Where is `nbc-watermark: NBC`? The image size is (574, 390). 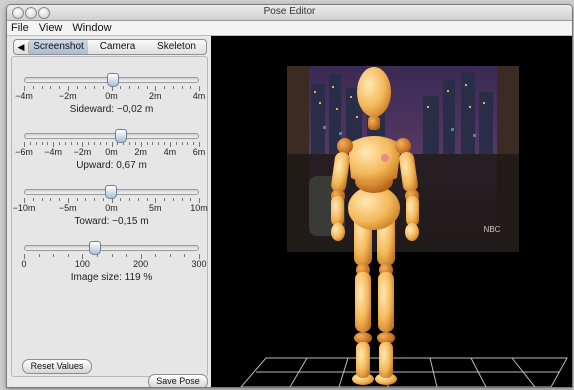 nbc-watermark: NBC is located at coordinates (492, 229).